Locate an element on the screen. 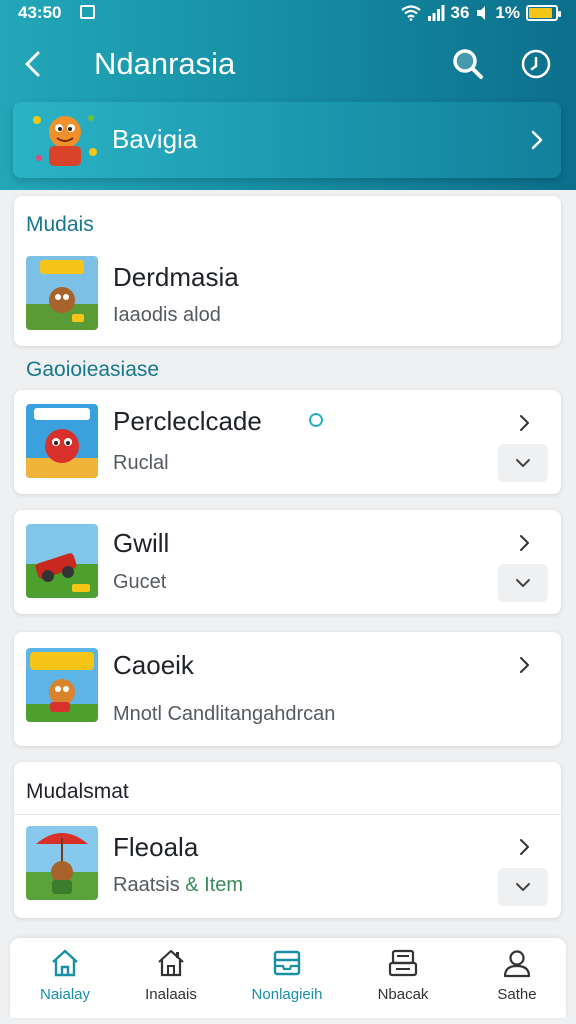 This screenshot has width=576, height=1024. nav-label: Sathe is located at coordinates (517, 994).